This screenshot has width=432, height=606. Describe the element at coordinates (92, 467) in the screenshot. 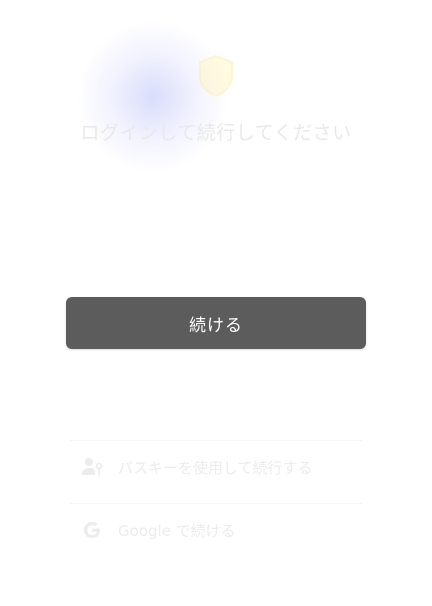

I see `person-key-icon` at that location.